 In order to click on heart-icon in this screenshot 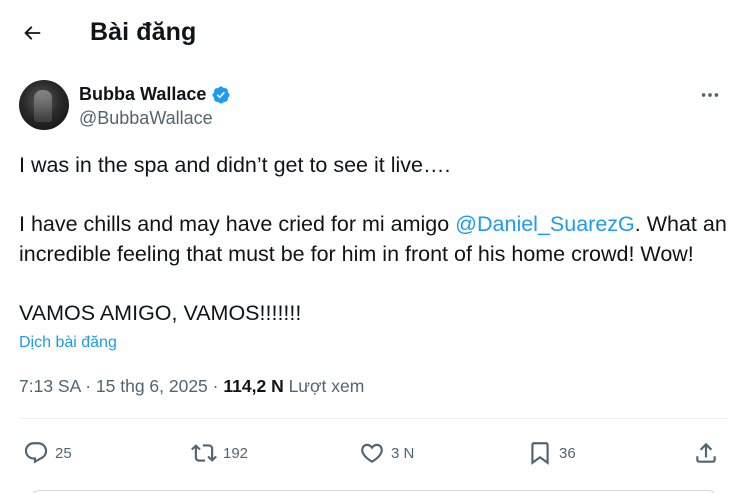, I will do `click(372, 453)`.